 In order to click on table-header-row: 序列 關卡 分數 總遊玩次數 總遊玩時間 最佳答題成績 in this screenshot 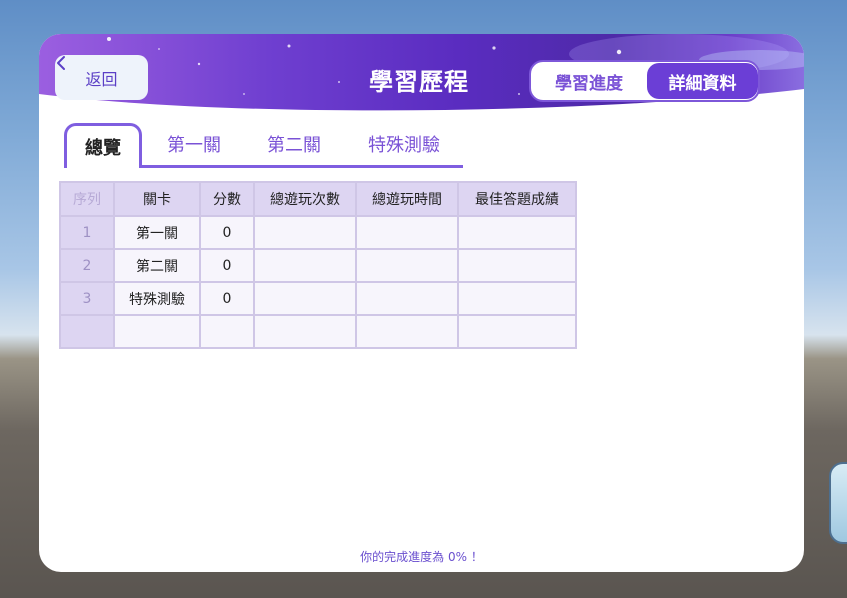, I will do `click(318, 199)`.